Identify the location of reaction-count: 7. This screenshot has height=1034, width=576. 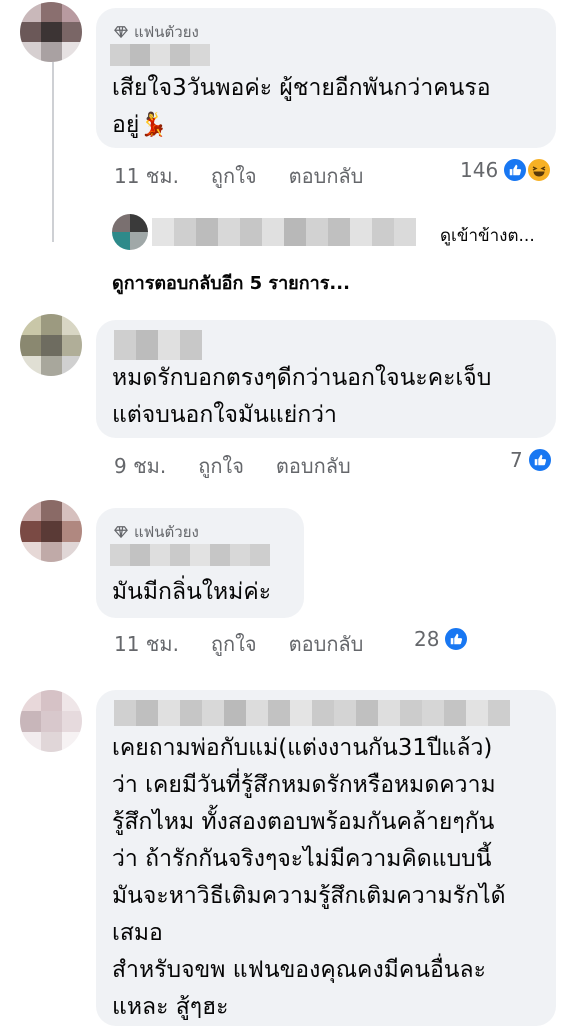
(516, 460).